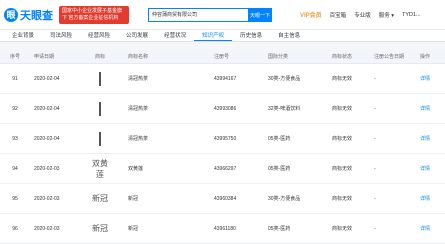  I want to click on header-op: 操作, so click(425, 57).